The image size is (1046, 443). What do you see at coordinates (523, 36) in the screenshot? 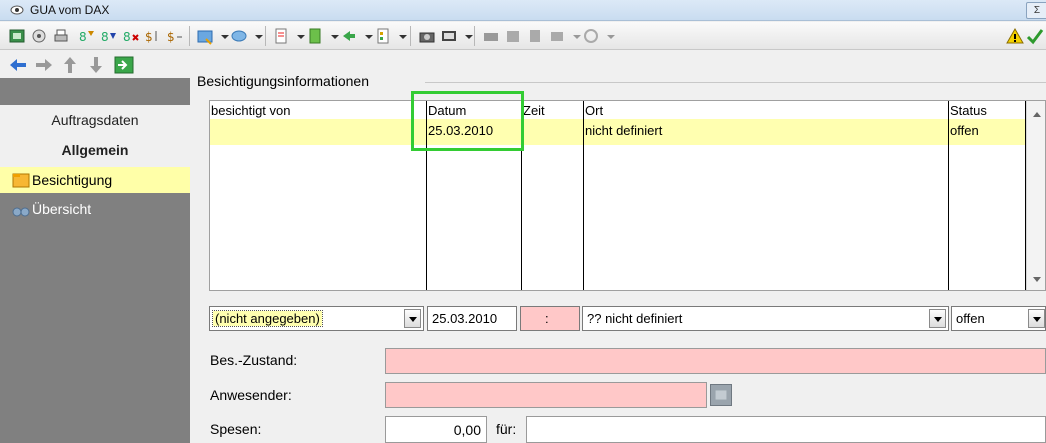
I see `toolbar: 8 8 8 $ $` at bounding box center [523, 36].